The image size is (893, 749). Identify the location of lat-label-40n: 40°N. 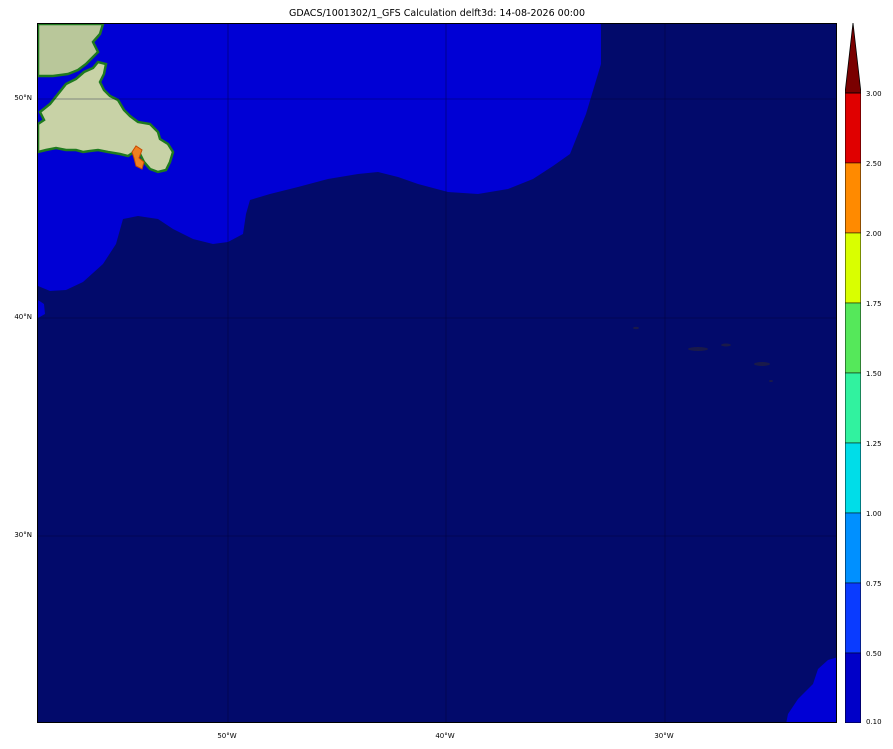
(23, 317).